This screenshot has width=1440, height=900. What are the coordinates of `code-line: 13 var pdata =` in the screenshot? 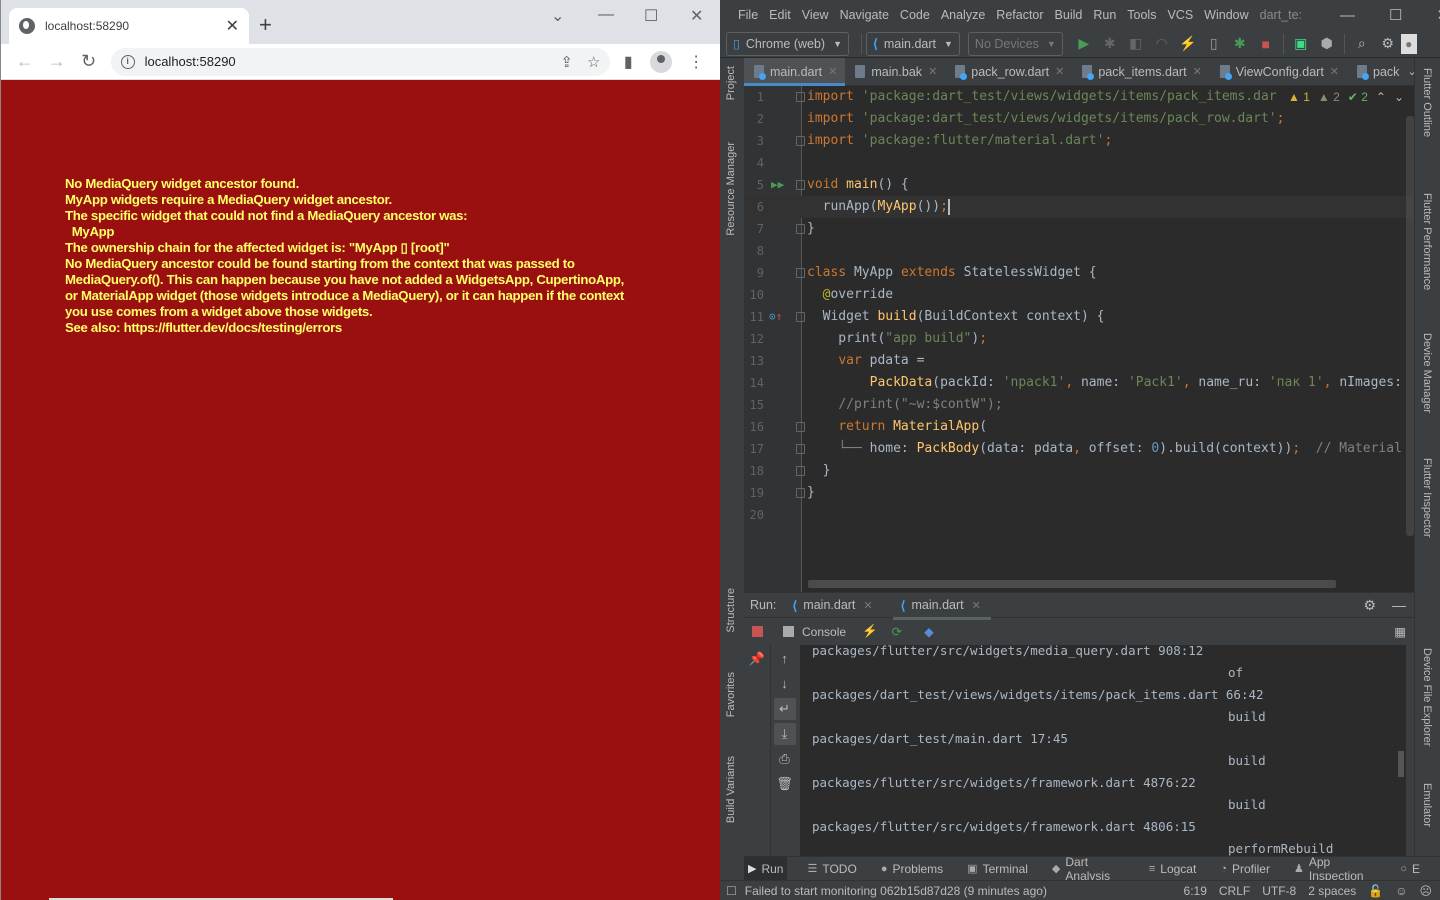 It's located at (1079, 361).